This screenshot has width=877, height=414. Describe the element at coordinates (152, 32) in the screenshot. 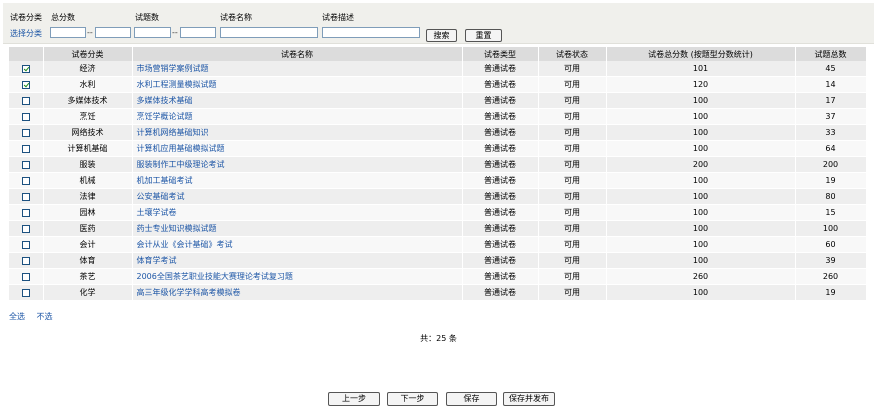

I see `question-count-min-input` at that location.